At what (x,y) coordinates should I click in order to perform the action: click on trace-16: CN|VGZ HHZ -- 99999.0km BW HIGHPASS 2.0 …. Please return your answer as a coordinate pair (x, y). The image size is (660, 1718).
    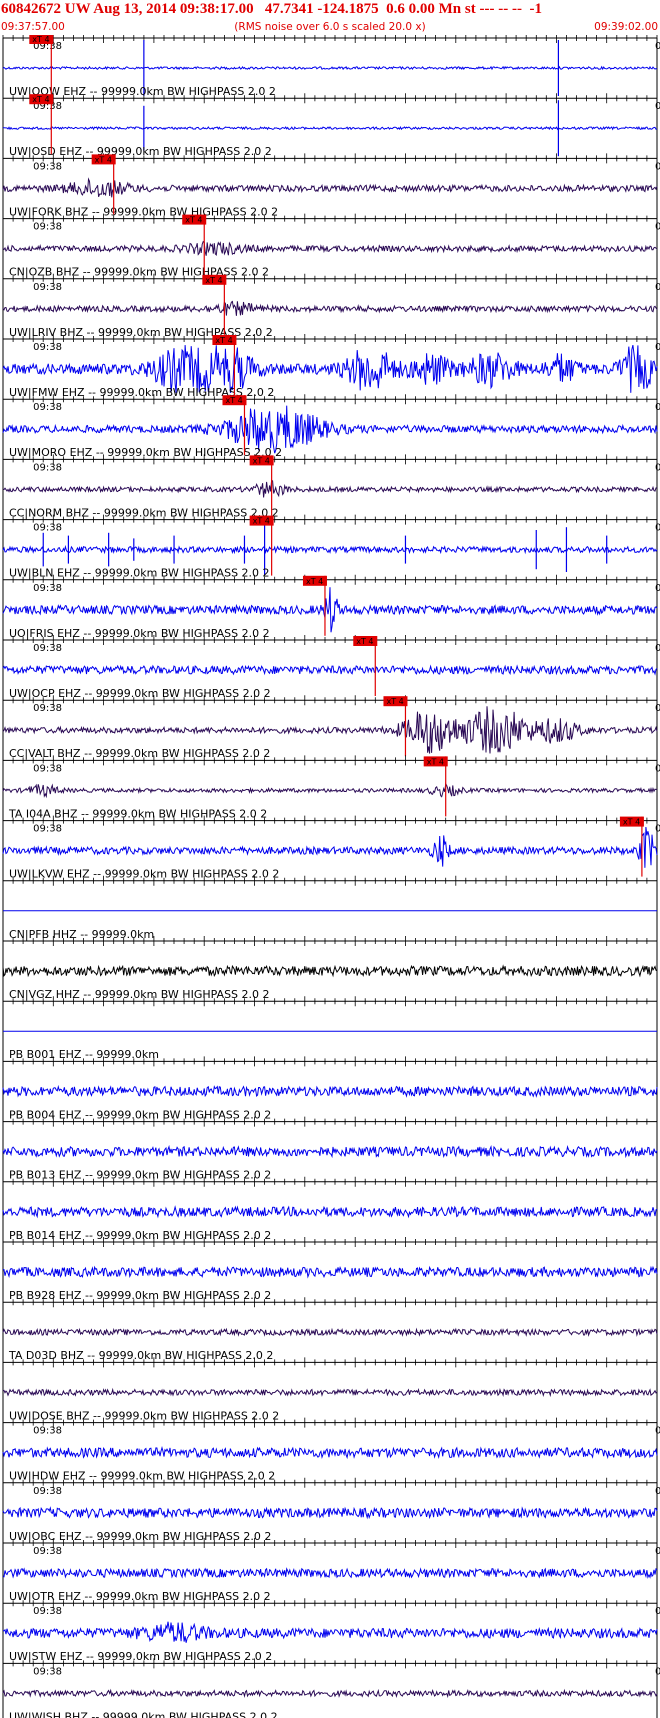
    Looking at the image, I should click on (330, 968).